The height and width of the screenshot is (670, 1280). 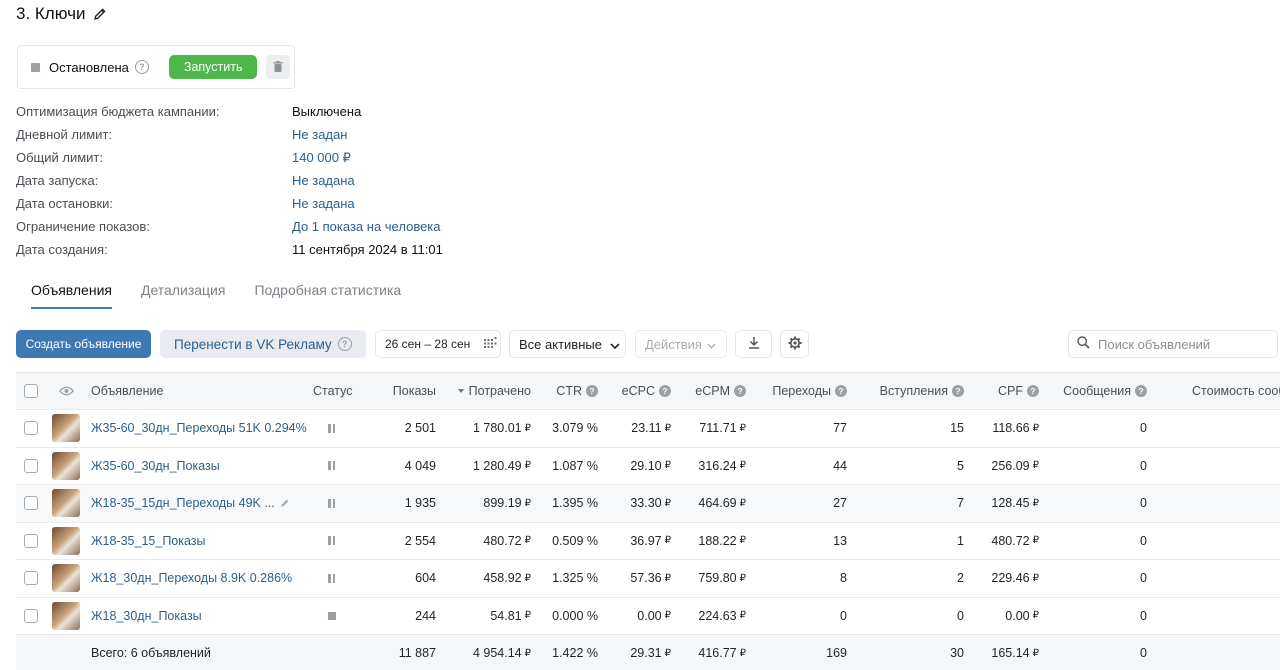 What do you see at coordinates (183, 295) in the screenshot?
I see `tab-details: Детализация` at bounding box center [183, 295].